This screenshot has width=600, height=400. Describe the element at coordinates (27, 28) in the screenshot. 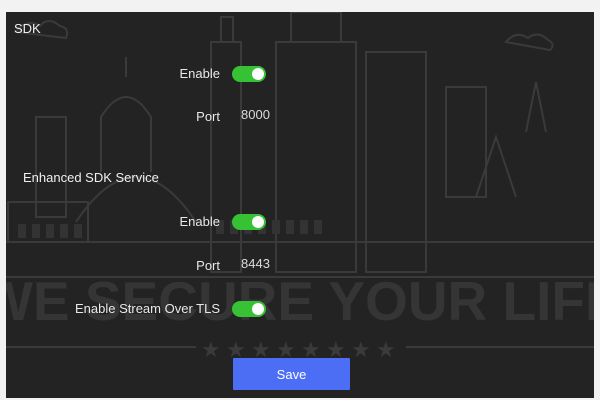

I see `sdk-section-title: SDK` at that location.